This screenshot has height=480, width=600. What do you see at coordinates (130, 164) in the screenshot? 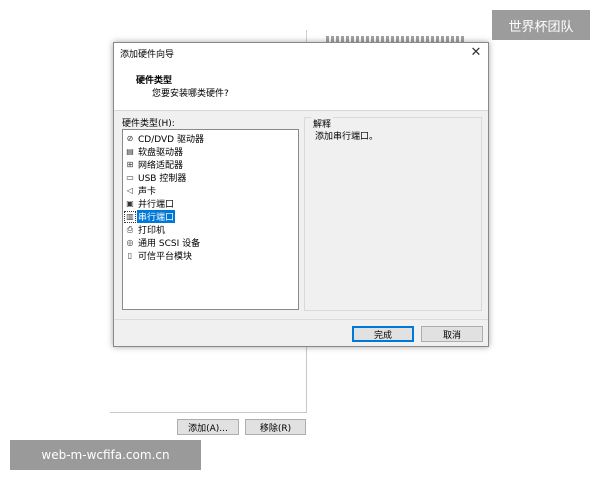
I see `network-icon: ⊞` at bounding box center [130, 164].